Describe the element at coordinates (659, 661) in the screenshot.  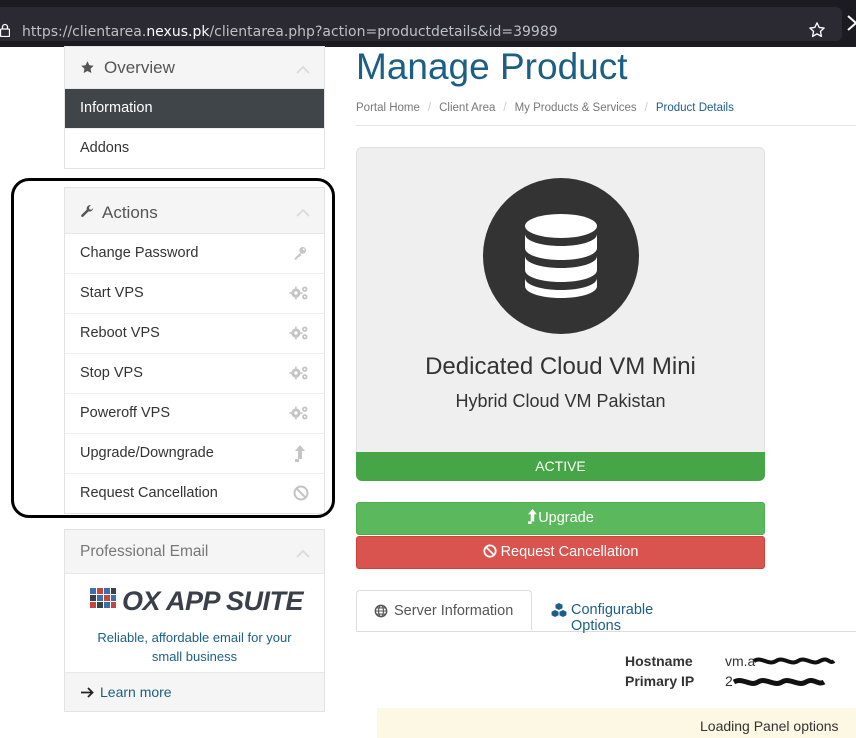
I see `hostname-label: Hostname` at that location.